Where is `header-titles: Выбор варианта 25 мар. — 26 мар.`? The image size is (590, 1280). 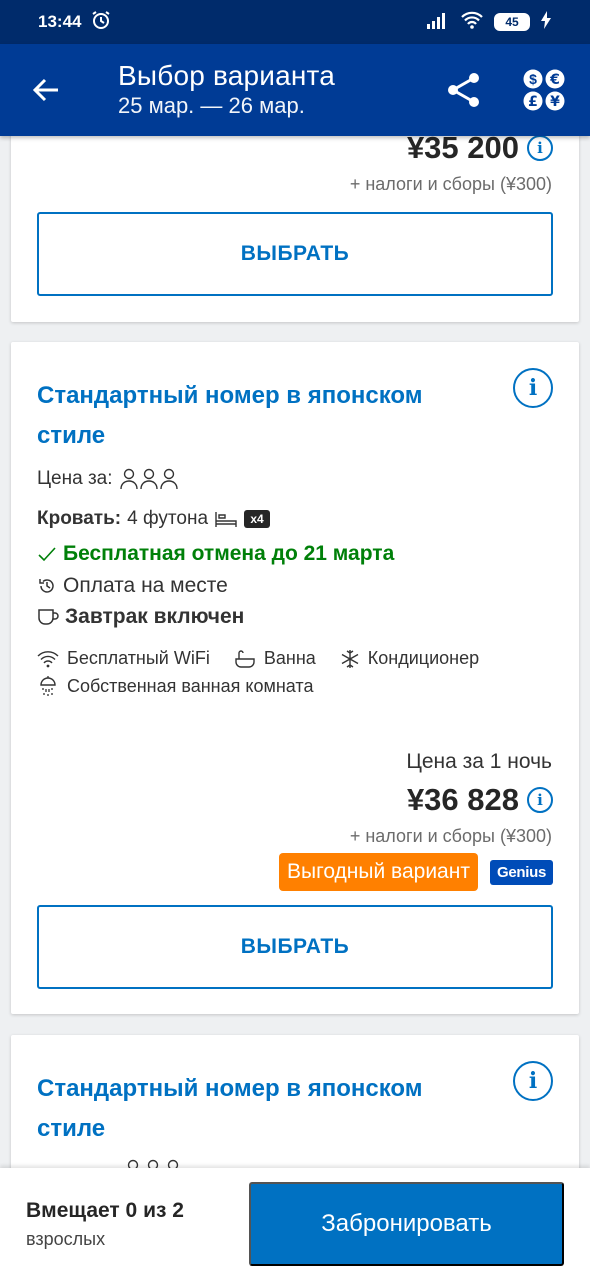 header-titles: Выбор варианта 25 мар. — 26 мар. is located at coordinates (263, 90).